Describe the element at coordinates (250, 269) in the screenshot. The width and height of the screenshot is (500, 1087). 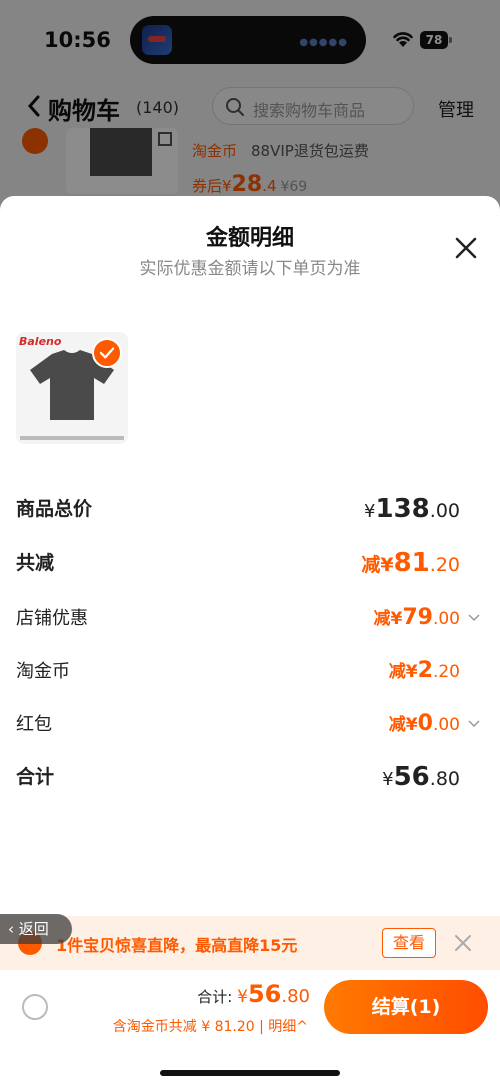
I see `sheet-subtitle: 实际优惠金额请以下单页为准` at that location.